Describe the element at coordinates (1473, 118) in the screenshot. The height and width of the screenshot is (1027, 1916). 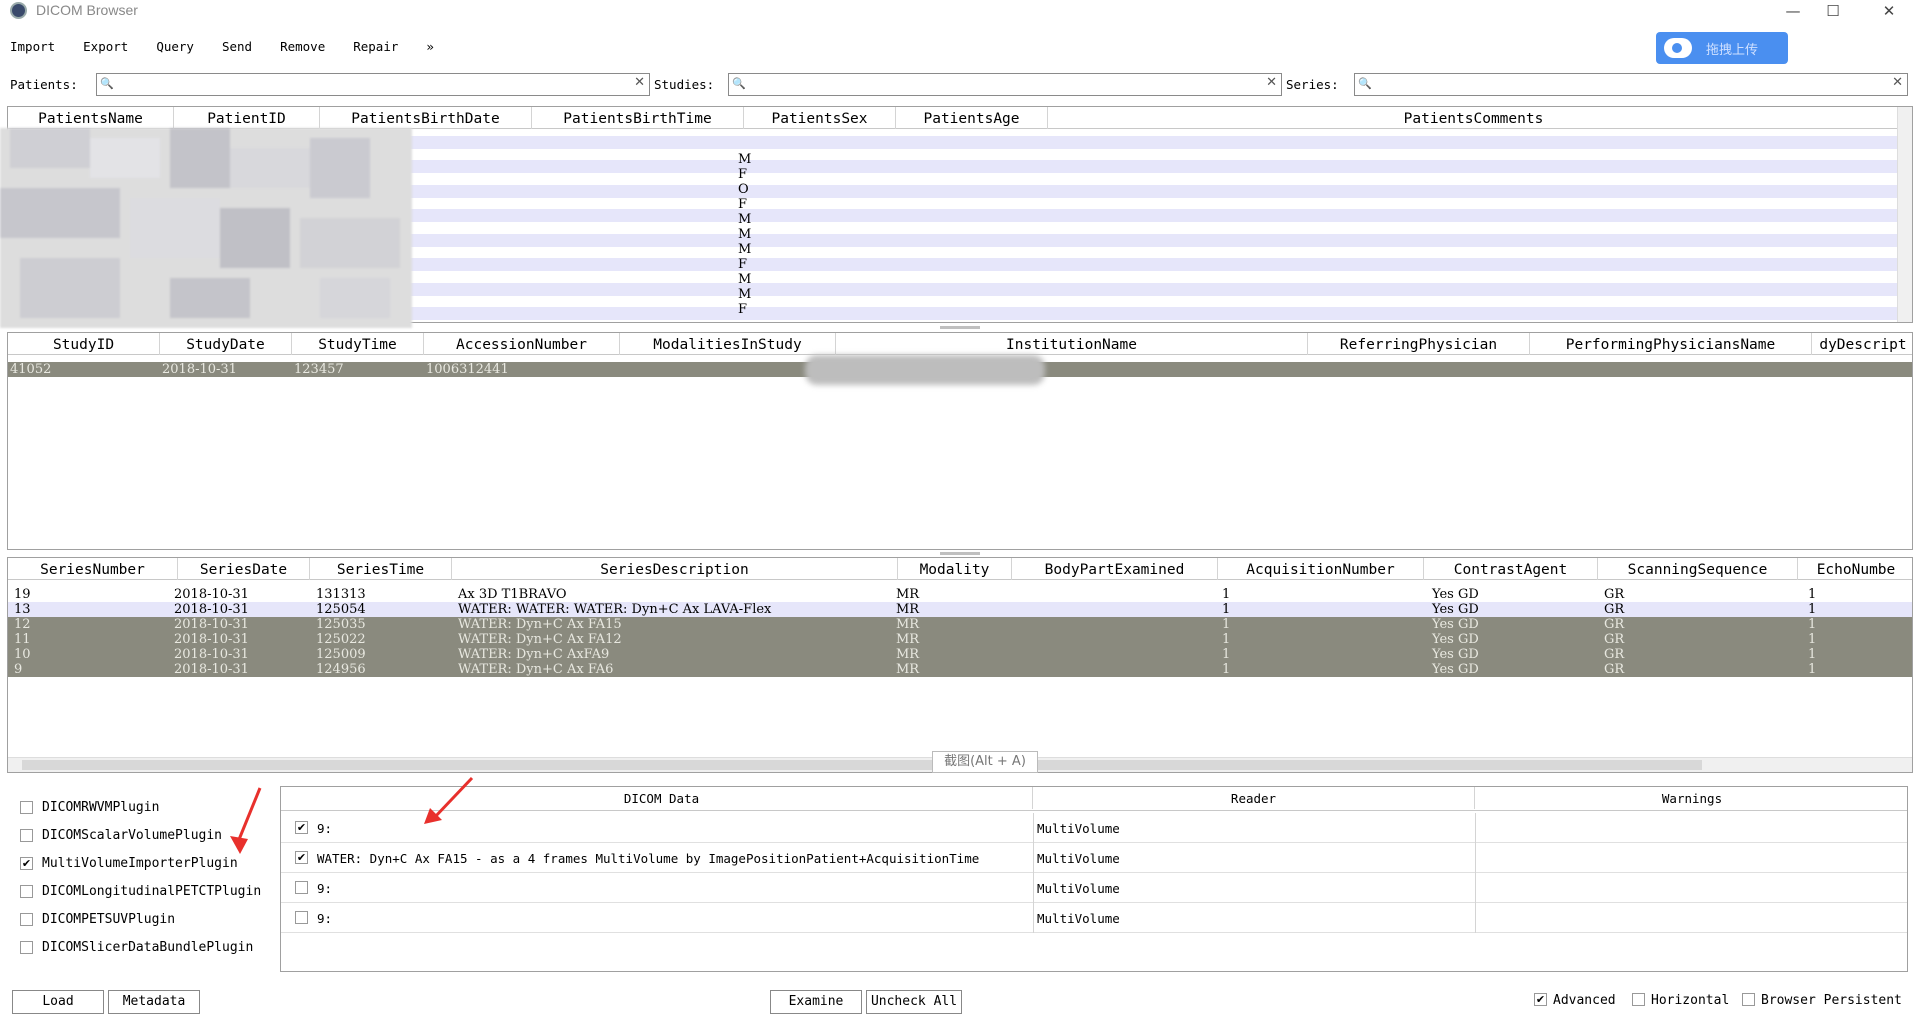
I see `column-header: PatientsComments` at that location.